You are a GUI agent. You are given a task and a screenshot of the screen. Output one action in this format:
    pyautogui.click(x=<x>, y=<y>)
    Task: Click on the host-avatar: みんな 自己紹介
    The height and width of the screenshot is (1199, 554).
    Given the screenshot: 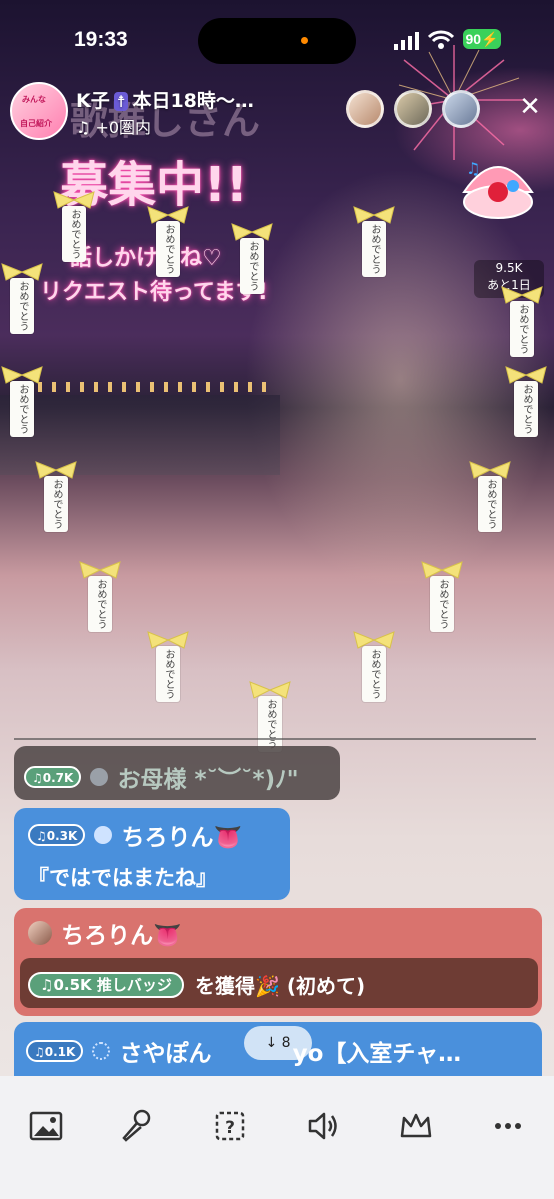 What is the action you would take?
    pyautogui.click(x=39, y=111)
    